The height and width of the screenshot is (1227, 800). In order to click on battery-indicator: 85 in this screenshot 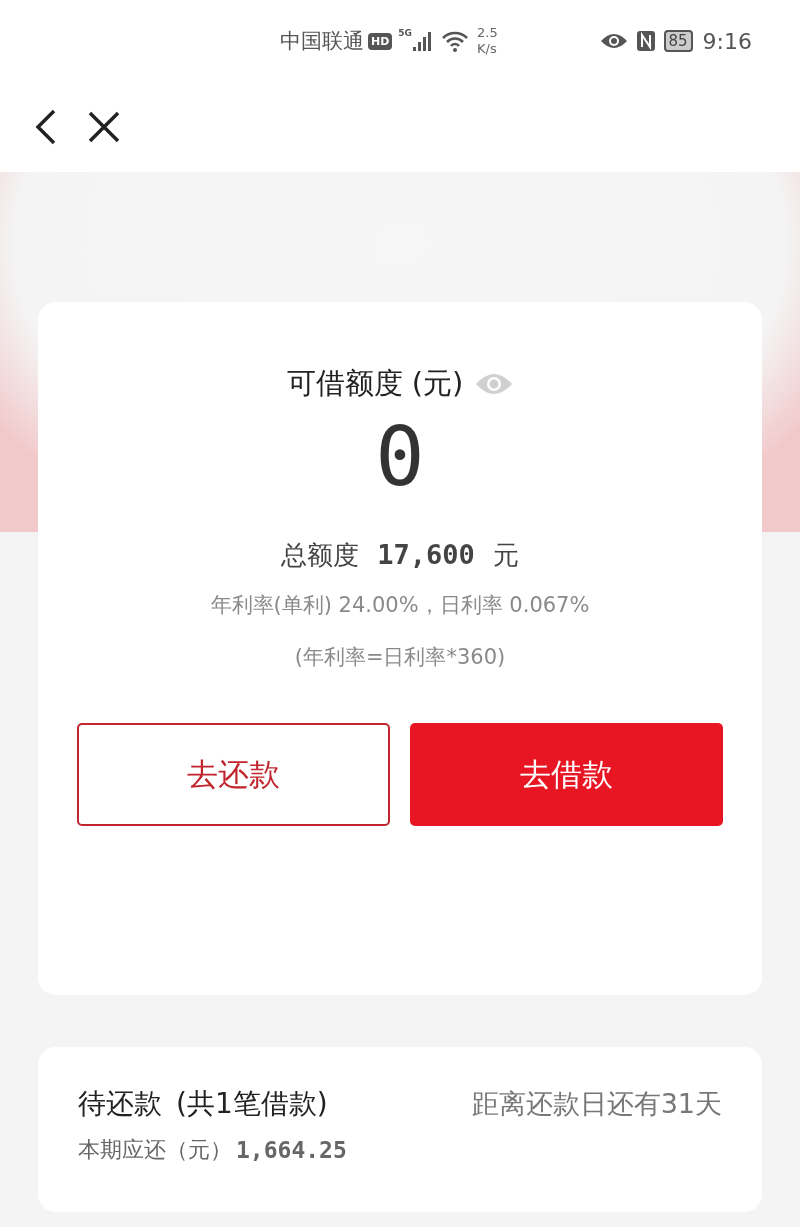, I will do `click(678, 41)`.